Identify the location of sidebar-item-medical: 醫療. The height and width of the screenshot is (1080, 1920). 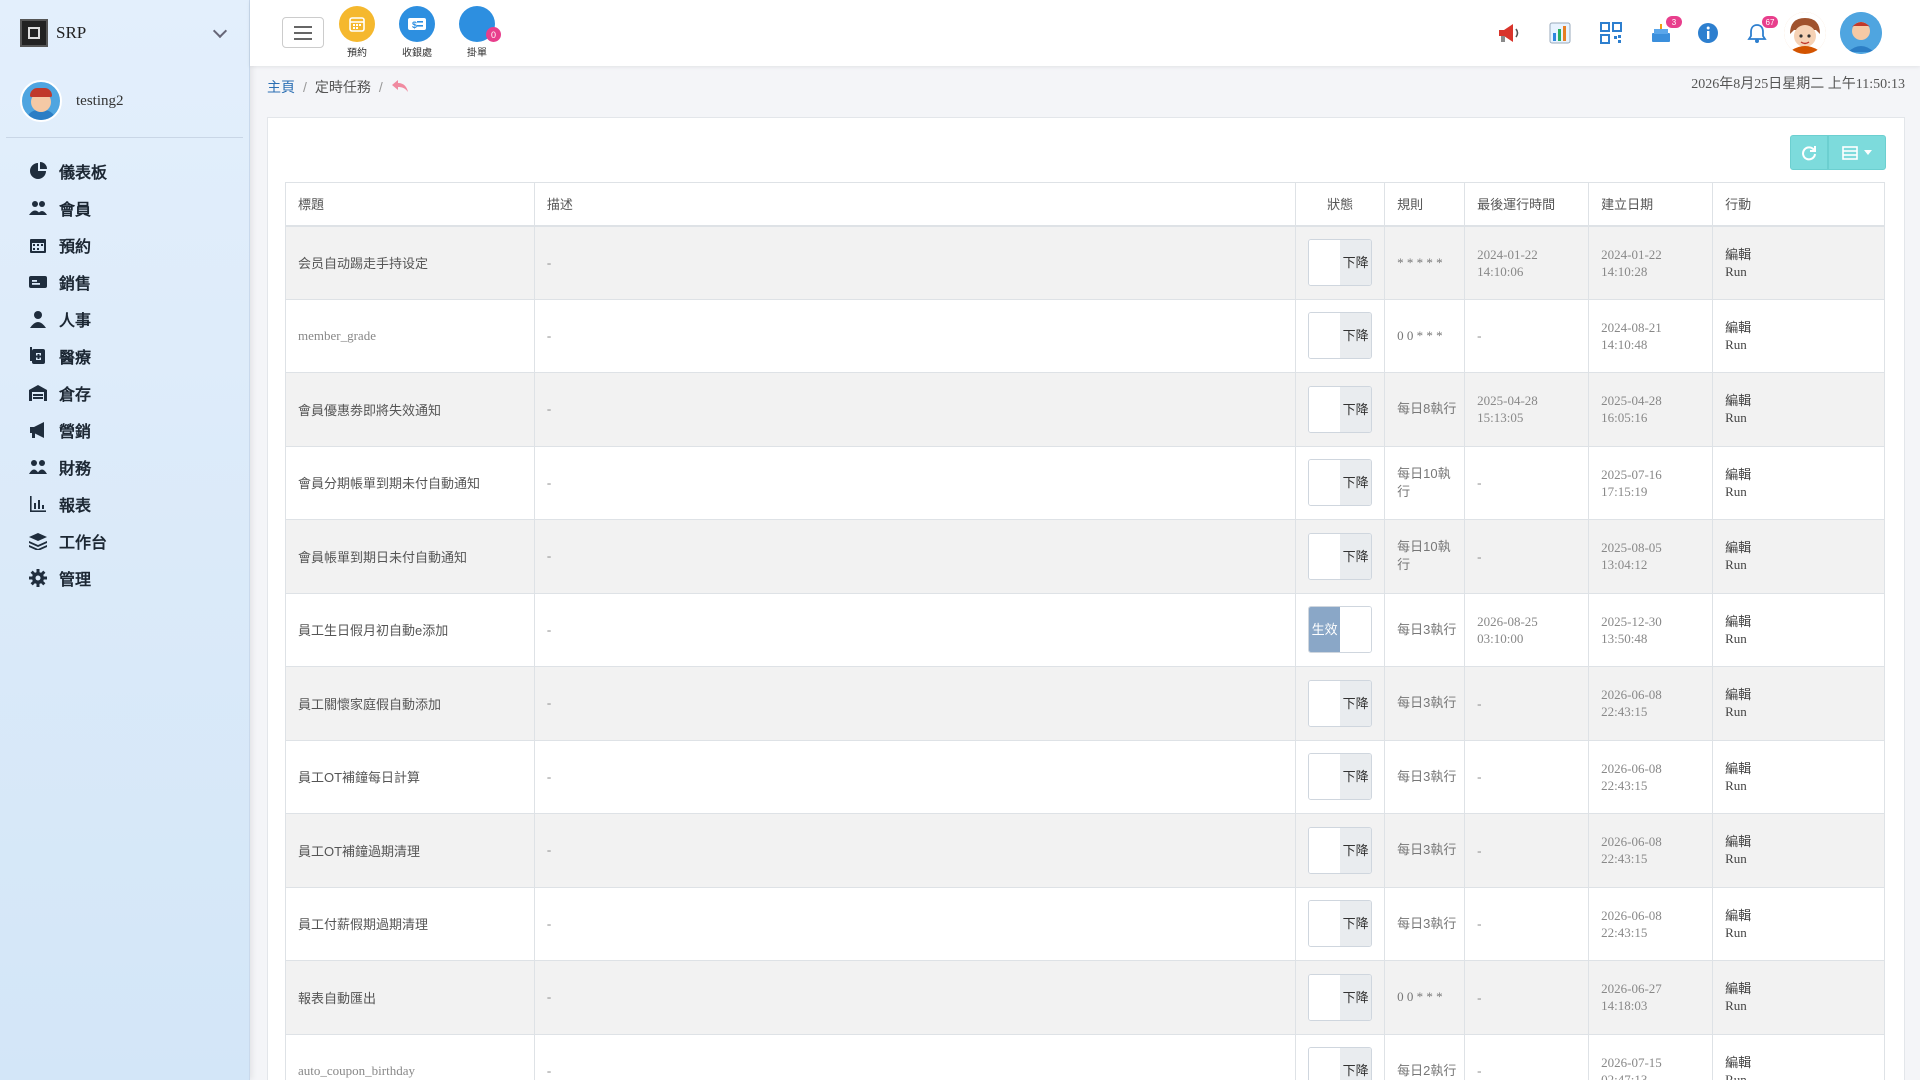
(124, 355).